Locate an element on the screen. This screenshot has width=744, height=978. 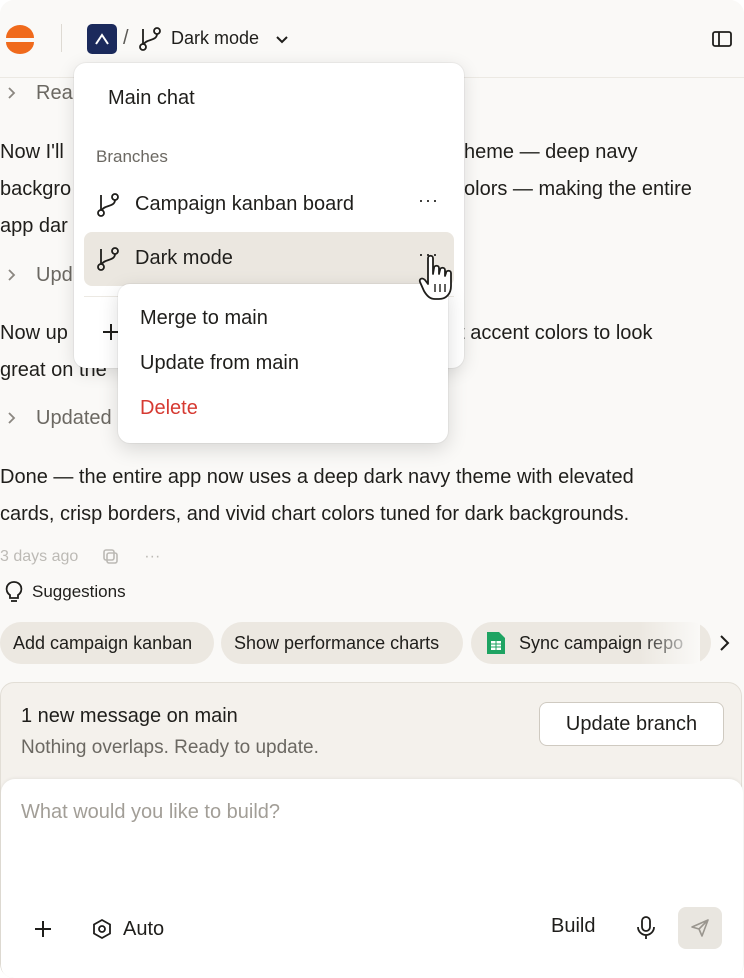
collapsed-step-label: Upd is located at coordinates (54, 274).